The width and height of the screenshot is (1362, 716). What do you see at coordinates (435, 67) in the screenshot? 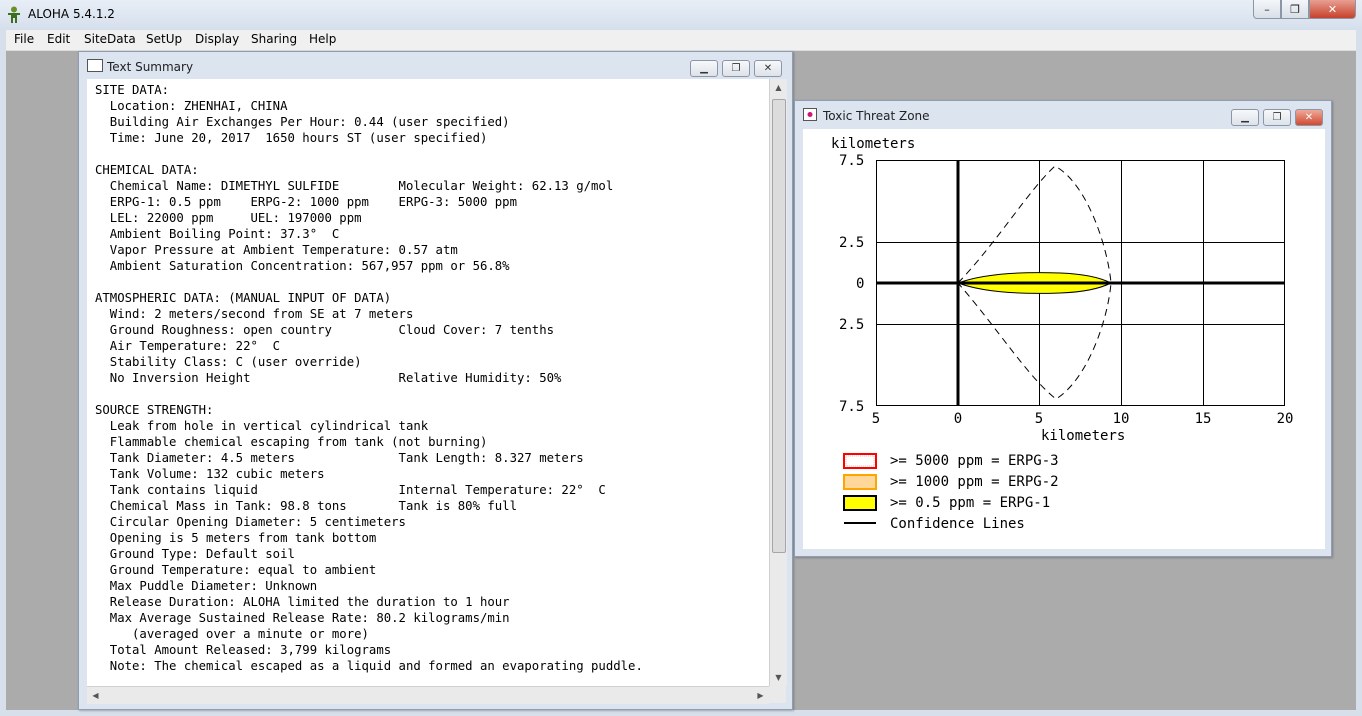
I see `text-summary-titlebar: Text Summary ▁ ❐ ✕` at bounding box center [435, 67].